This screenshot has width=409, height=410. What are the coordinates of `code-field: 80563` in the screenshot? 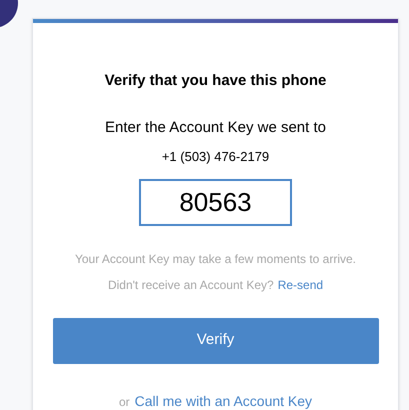 It's located at (215, 202).